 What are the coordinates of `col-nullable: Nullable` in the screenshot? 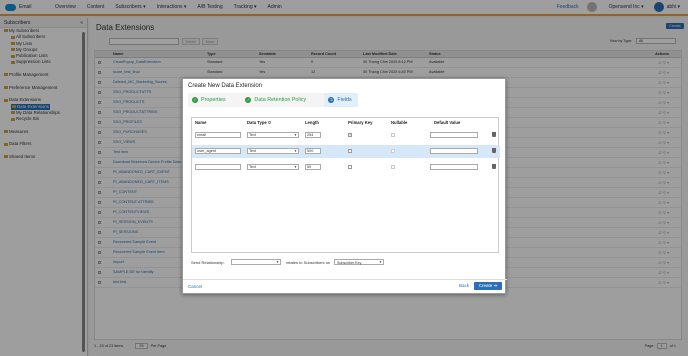 It's located at (399, 122).